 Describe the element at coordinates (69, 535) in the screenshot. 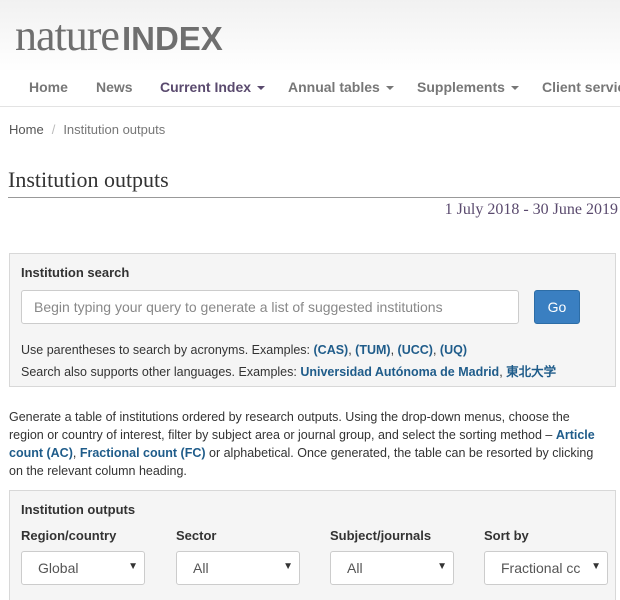

I see `region-country-label: Region/country` at that location.